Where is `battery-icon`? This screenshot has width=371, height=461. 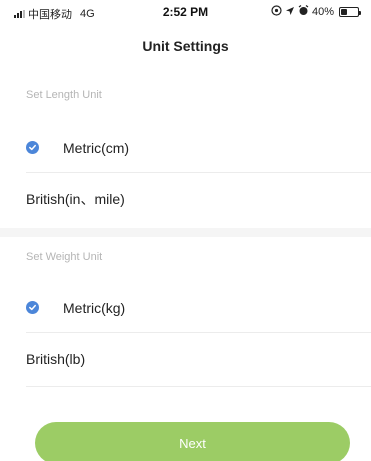
battery-icon is located at coordinates (350, 12).